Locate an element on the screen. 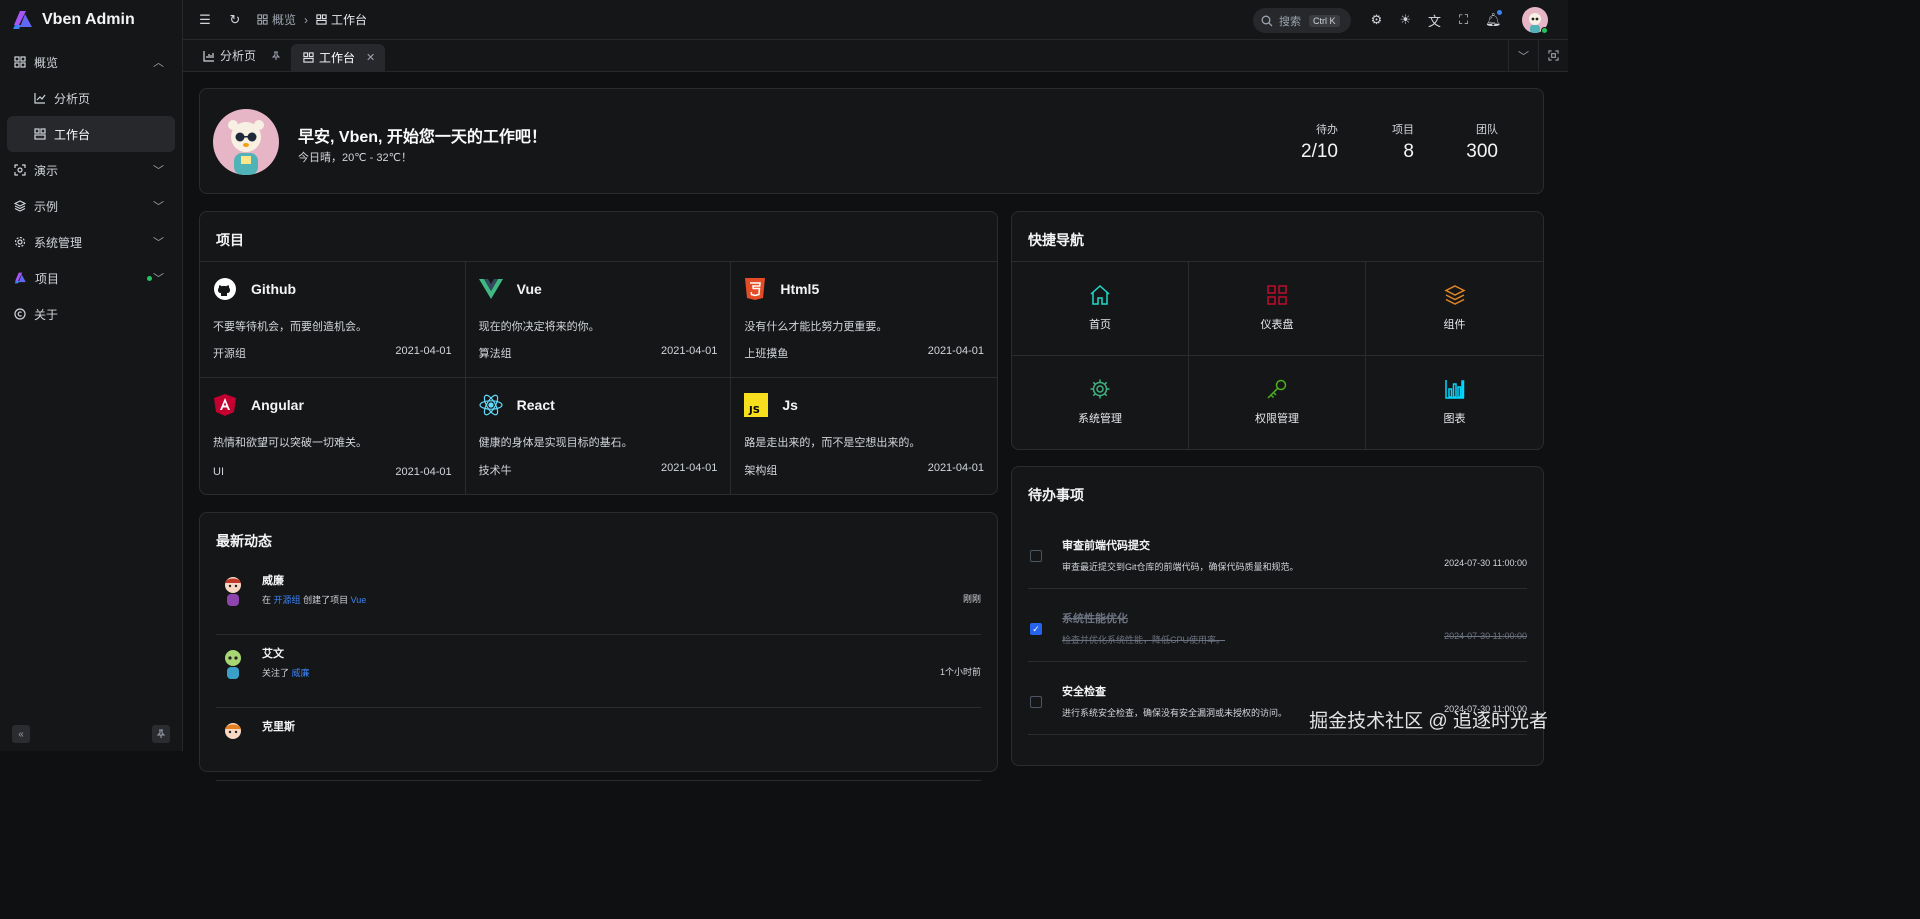 The height and width of the screenshot is (919, 1920). welcome-avatar is located at coordinates (246, 142).